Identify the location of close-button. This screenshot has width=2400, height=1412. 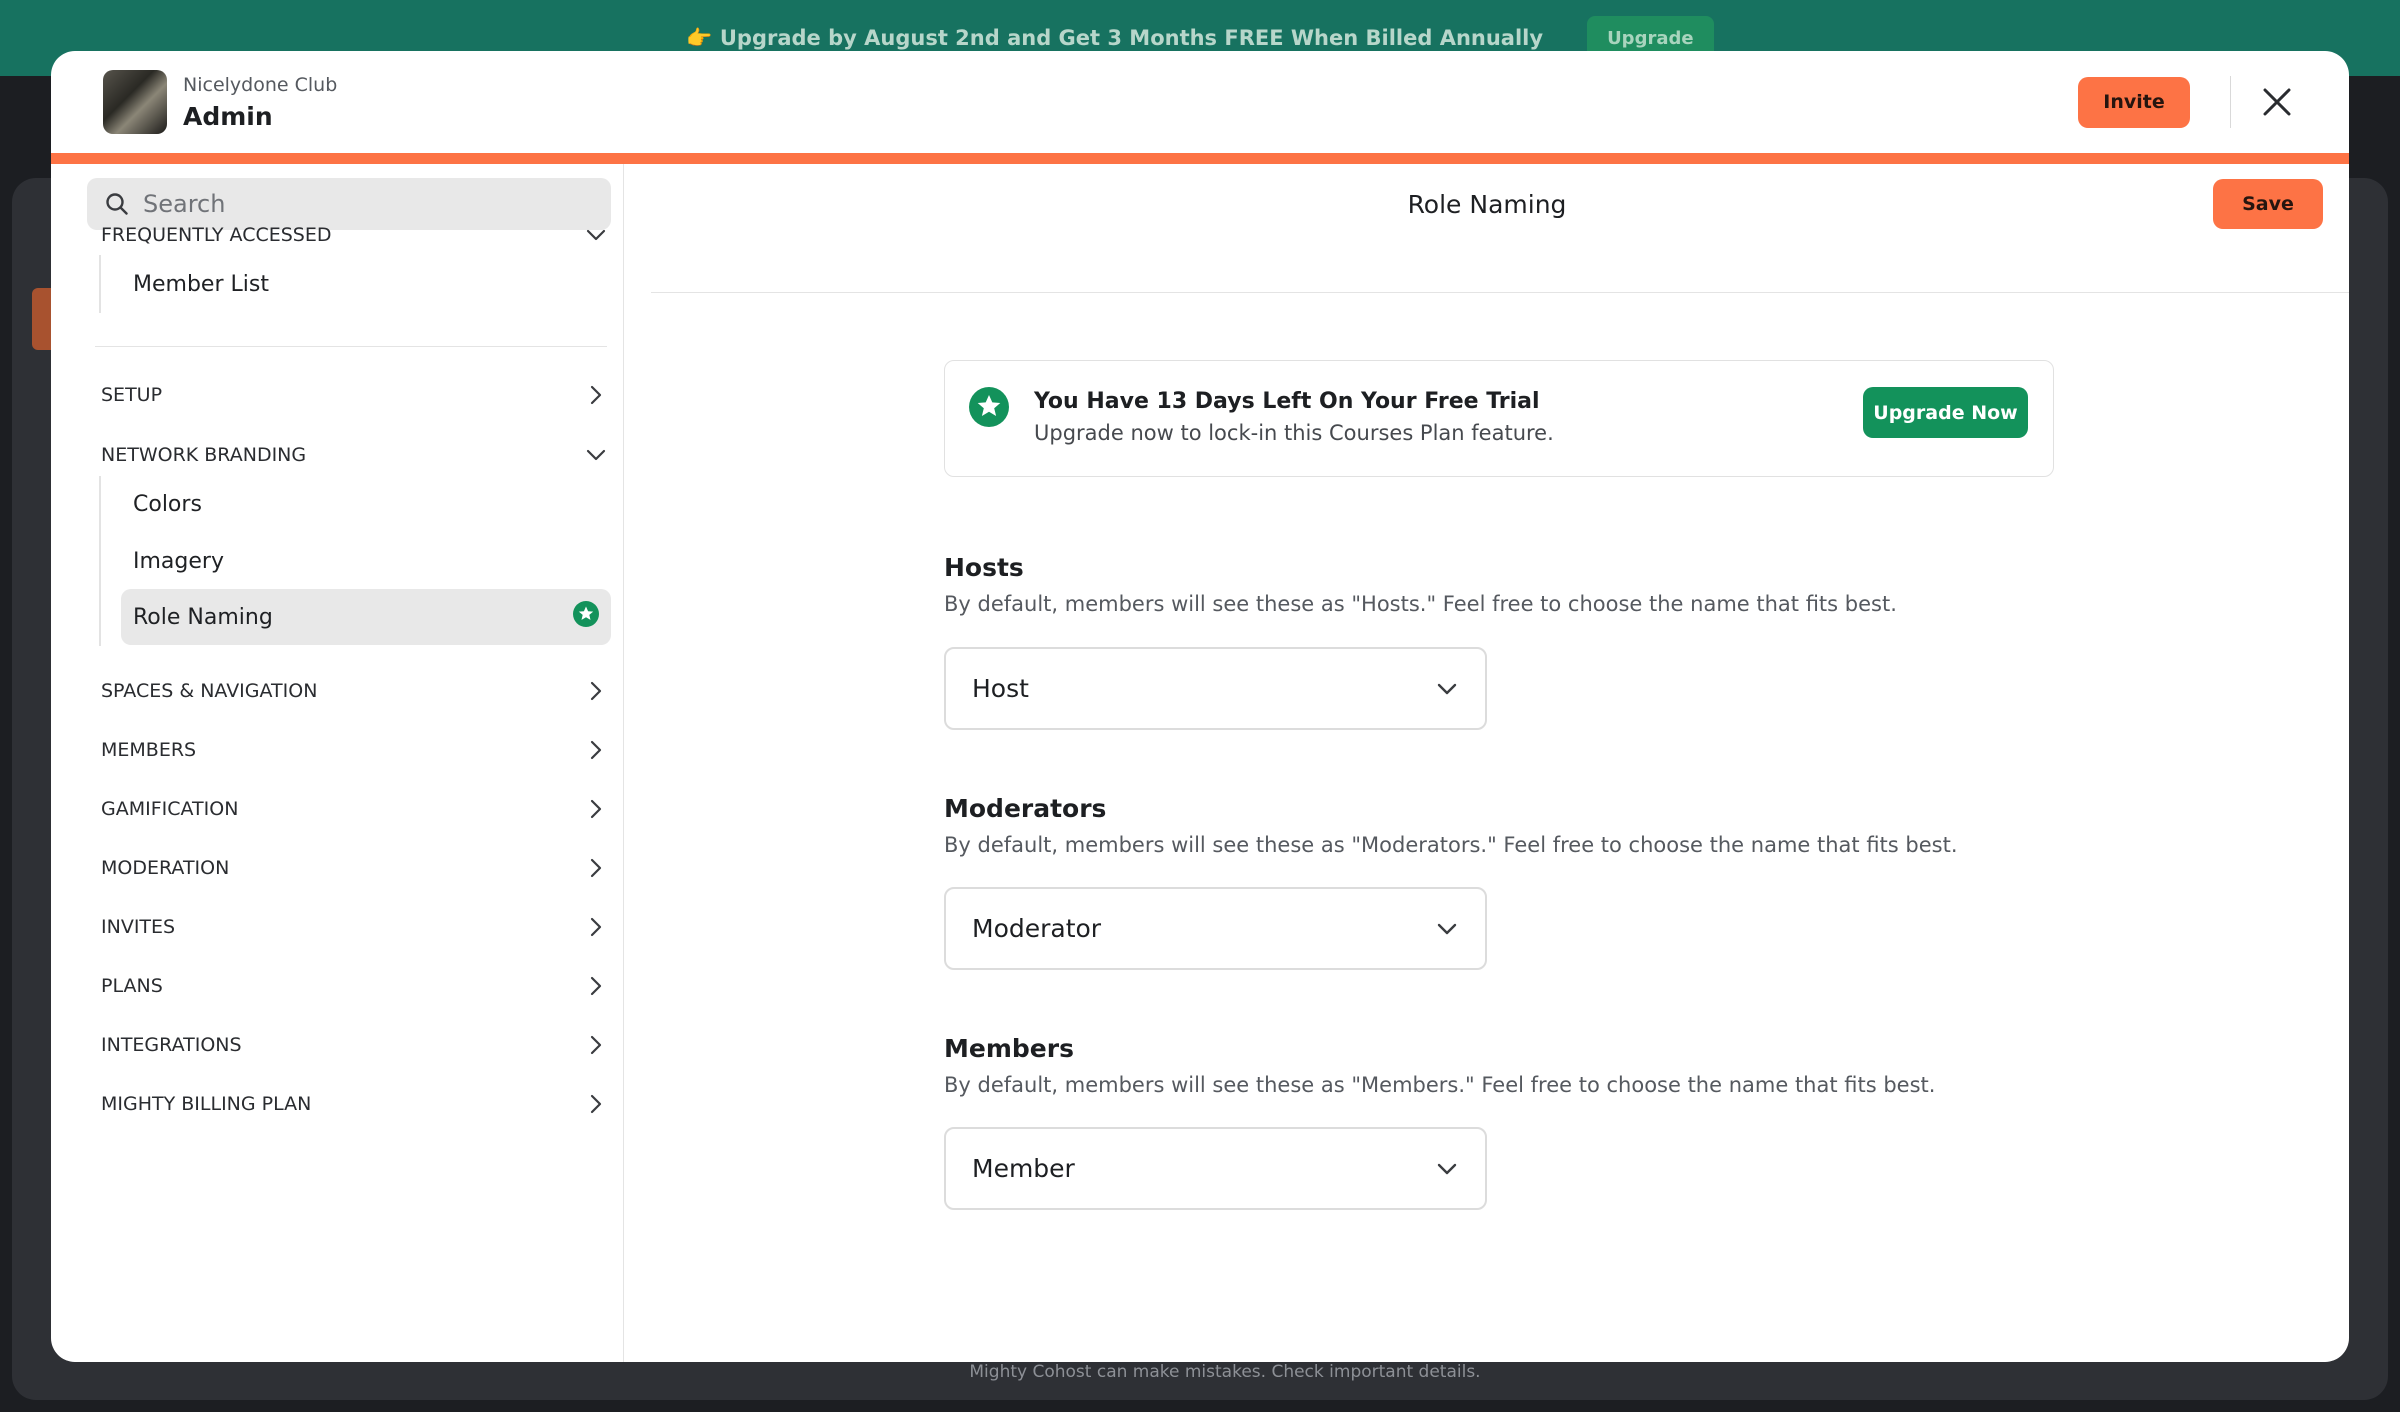
(2277, 102).